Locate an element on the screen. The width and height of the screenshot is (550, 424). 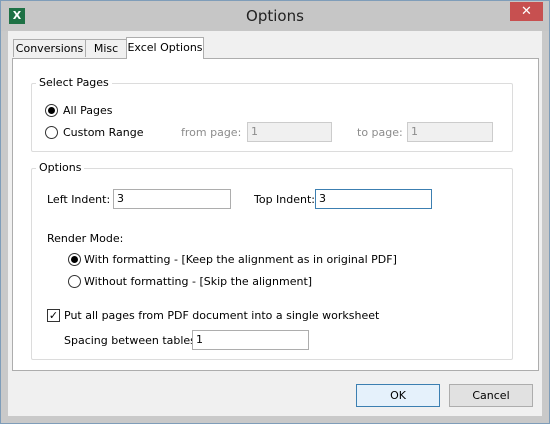
title-bar: X Options ✕ is located at coordinates (275, 16).